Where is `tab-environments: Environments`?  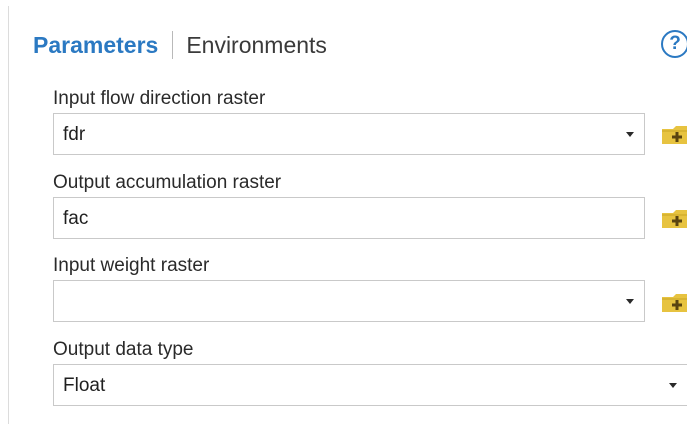
tab-environments: Environments is located at coordinates (256, 45).